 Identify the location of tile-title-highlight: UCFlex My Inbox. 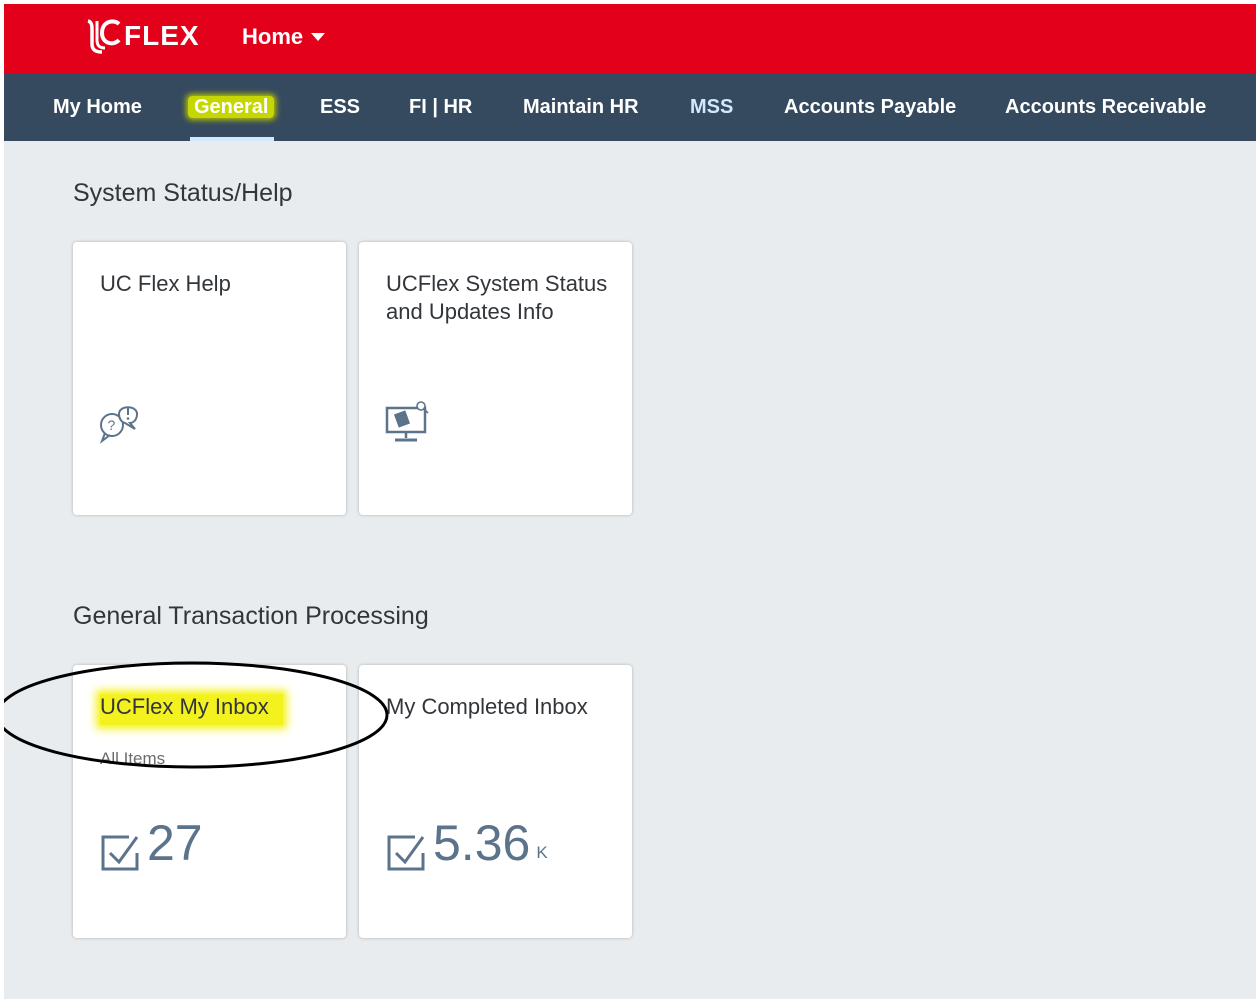
(191, 709).